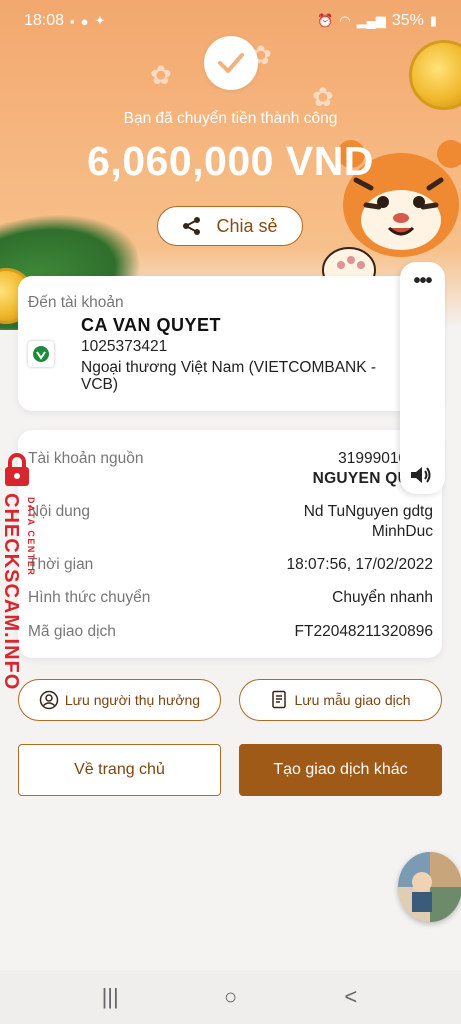 This screenshot has height=1024, width=461. Describe the element at coordinates (151, 325) in the screenshot. I see `recipient-name: CA VAN QUYET` at that location.